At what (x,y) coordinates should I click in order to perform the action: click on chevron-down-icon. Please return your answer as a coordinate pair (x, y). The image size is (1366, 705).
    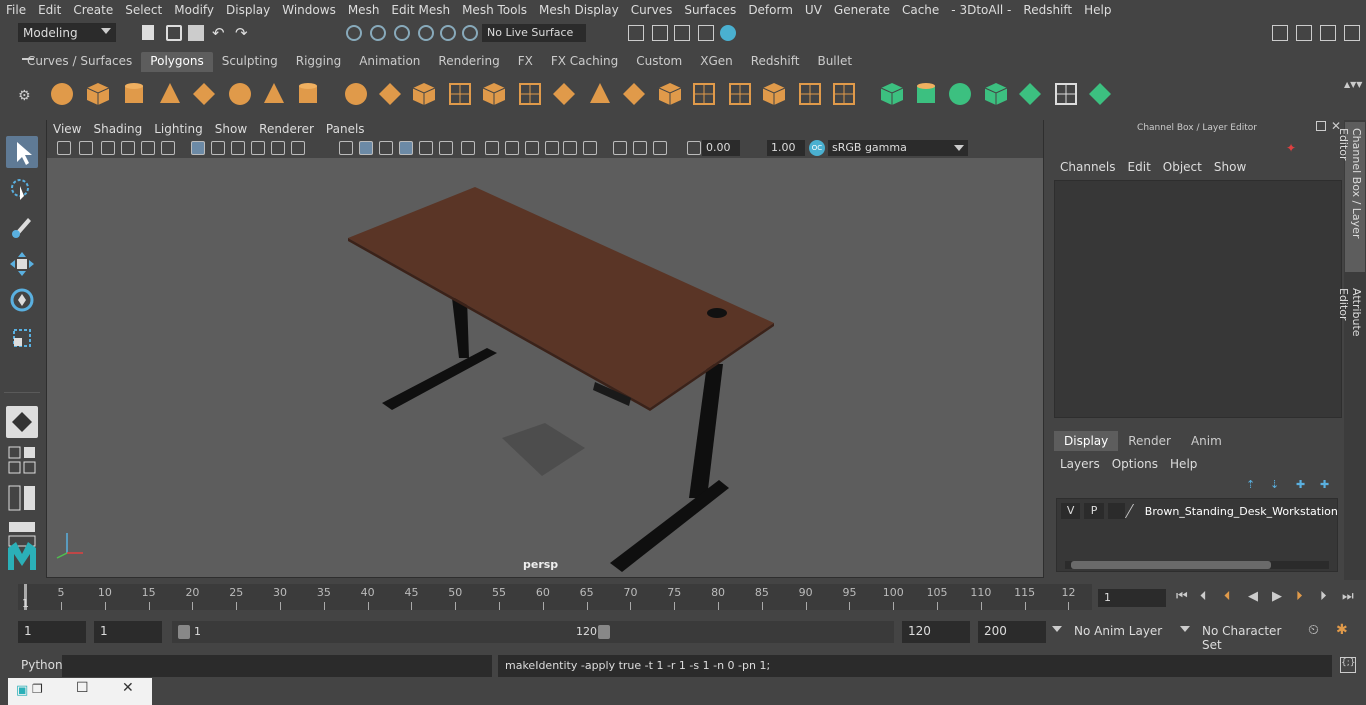
    Looking at the image, I should click on (1057, 629).